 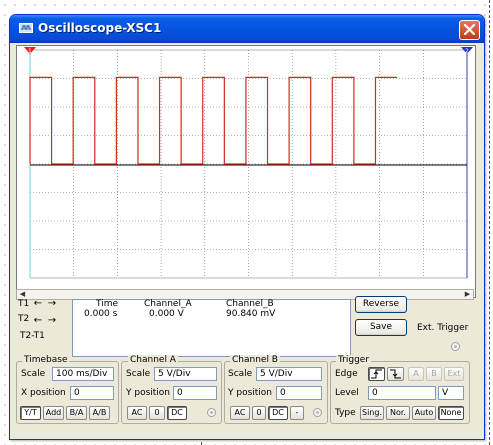 I want to click on scroll-right-icon: ▶, so click(x=467, y=294).